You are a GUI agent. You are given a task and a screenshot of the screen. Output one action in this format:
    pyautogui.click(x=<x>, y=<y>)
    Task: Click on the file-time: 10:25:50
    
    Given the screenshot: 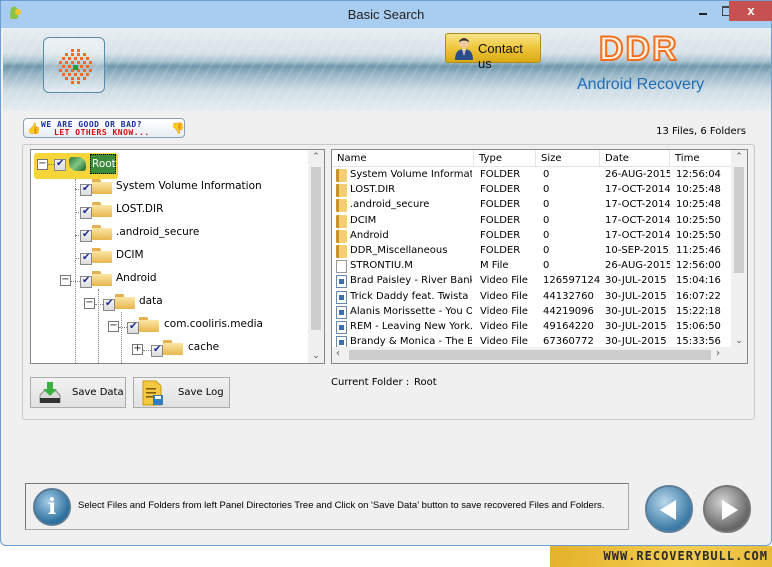 What is the action you would take?
    pyautogui.click(x=698, y=220)
    